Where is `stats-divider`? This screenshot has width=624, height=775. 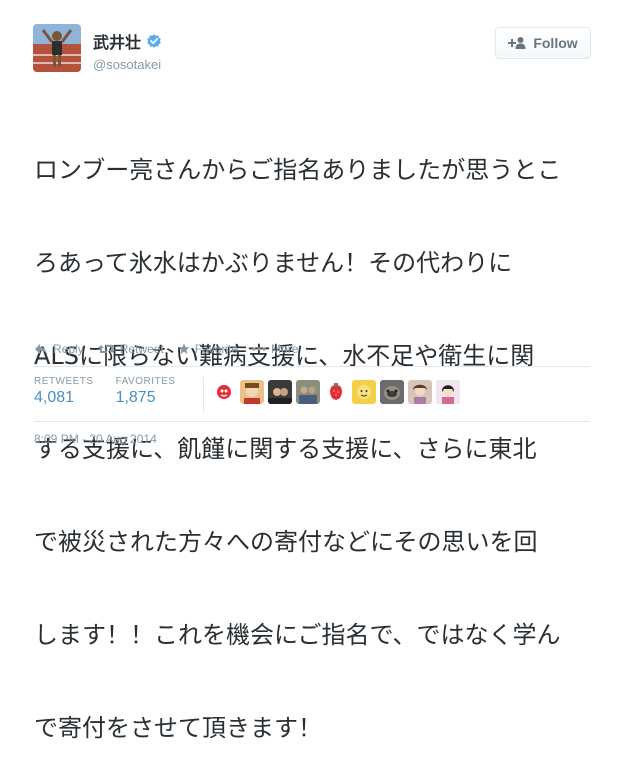
stats-divider is located at coordinates (203, 395).